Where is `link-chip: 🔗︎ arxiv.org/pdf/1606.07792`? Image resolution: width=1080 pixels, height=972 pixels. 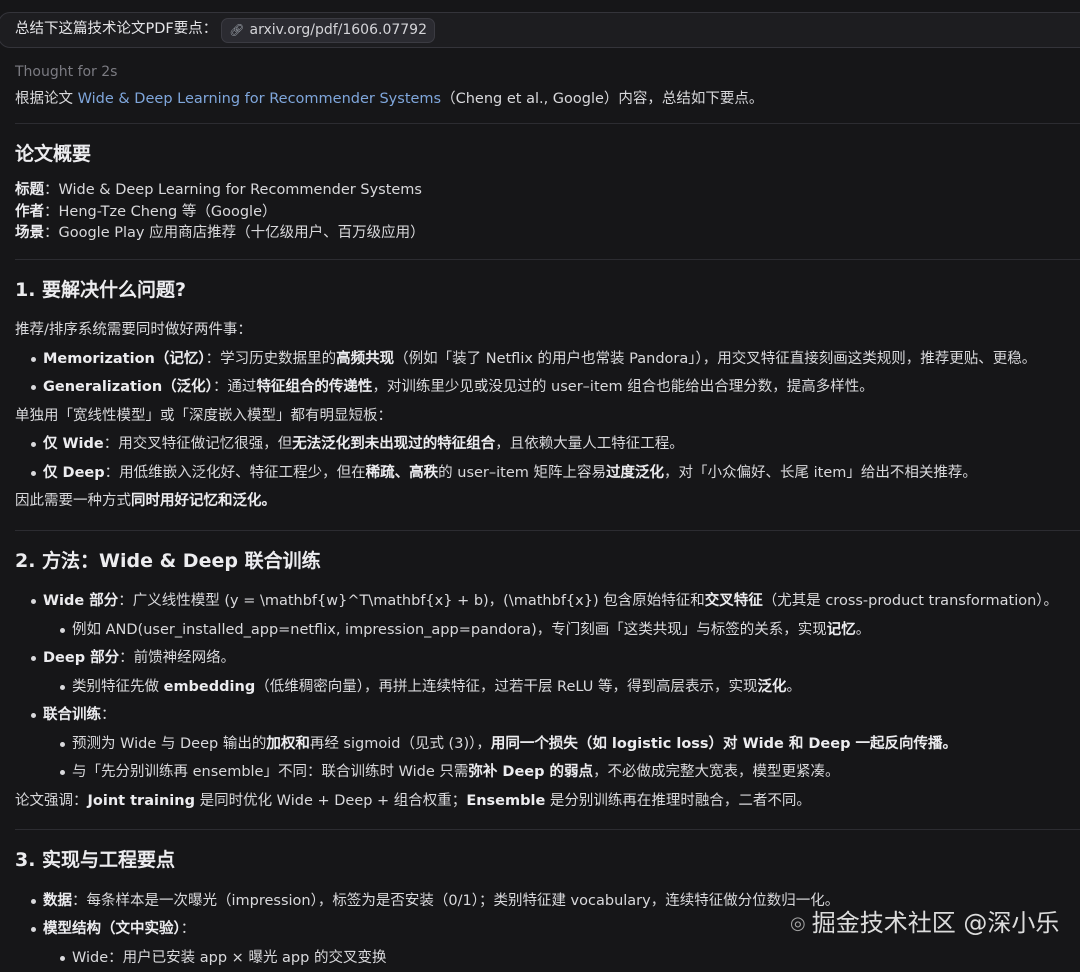
link-chip: 🔗︎ arxiv.org/pdf/1606.07792 is located at coordinates (328, 30).